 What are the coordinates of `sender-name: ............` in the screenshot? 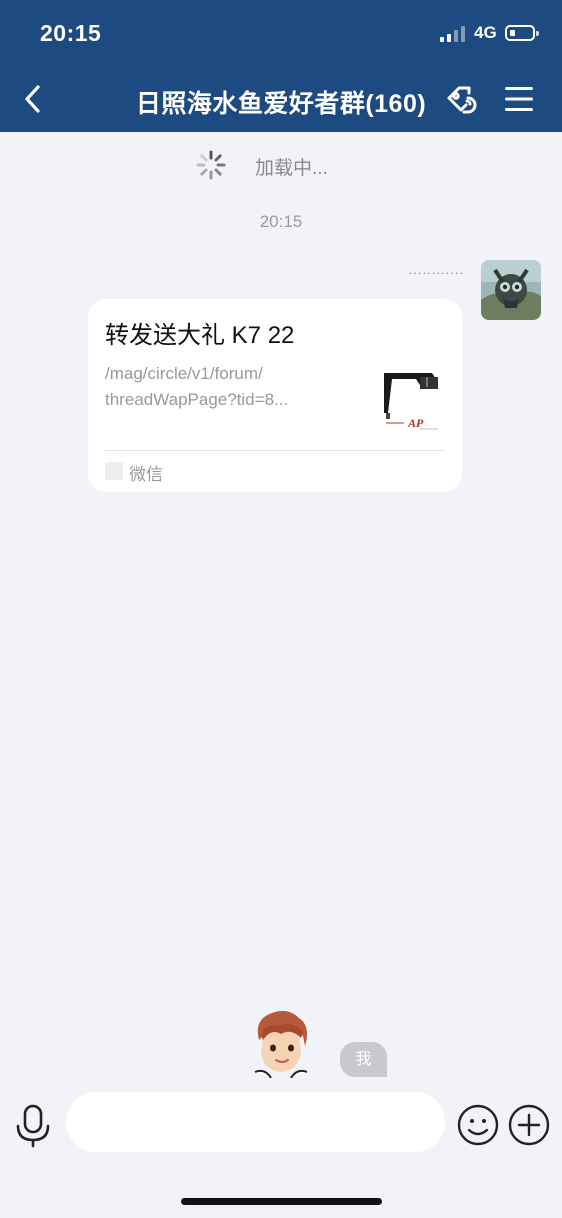 It's located at (436, 269).